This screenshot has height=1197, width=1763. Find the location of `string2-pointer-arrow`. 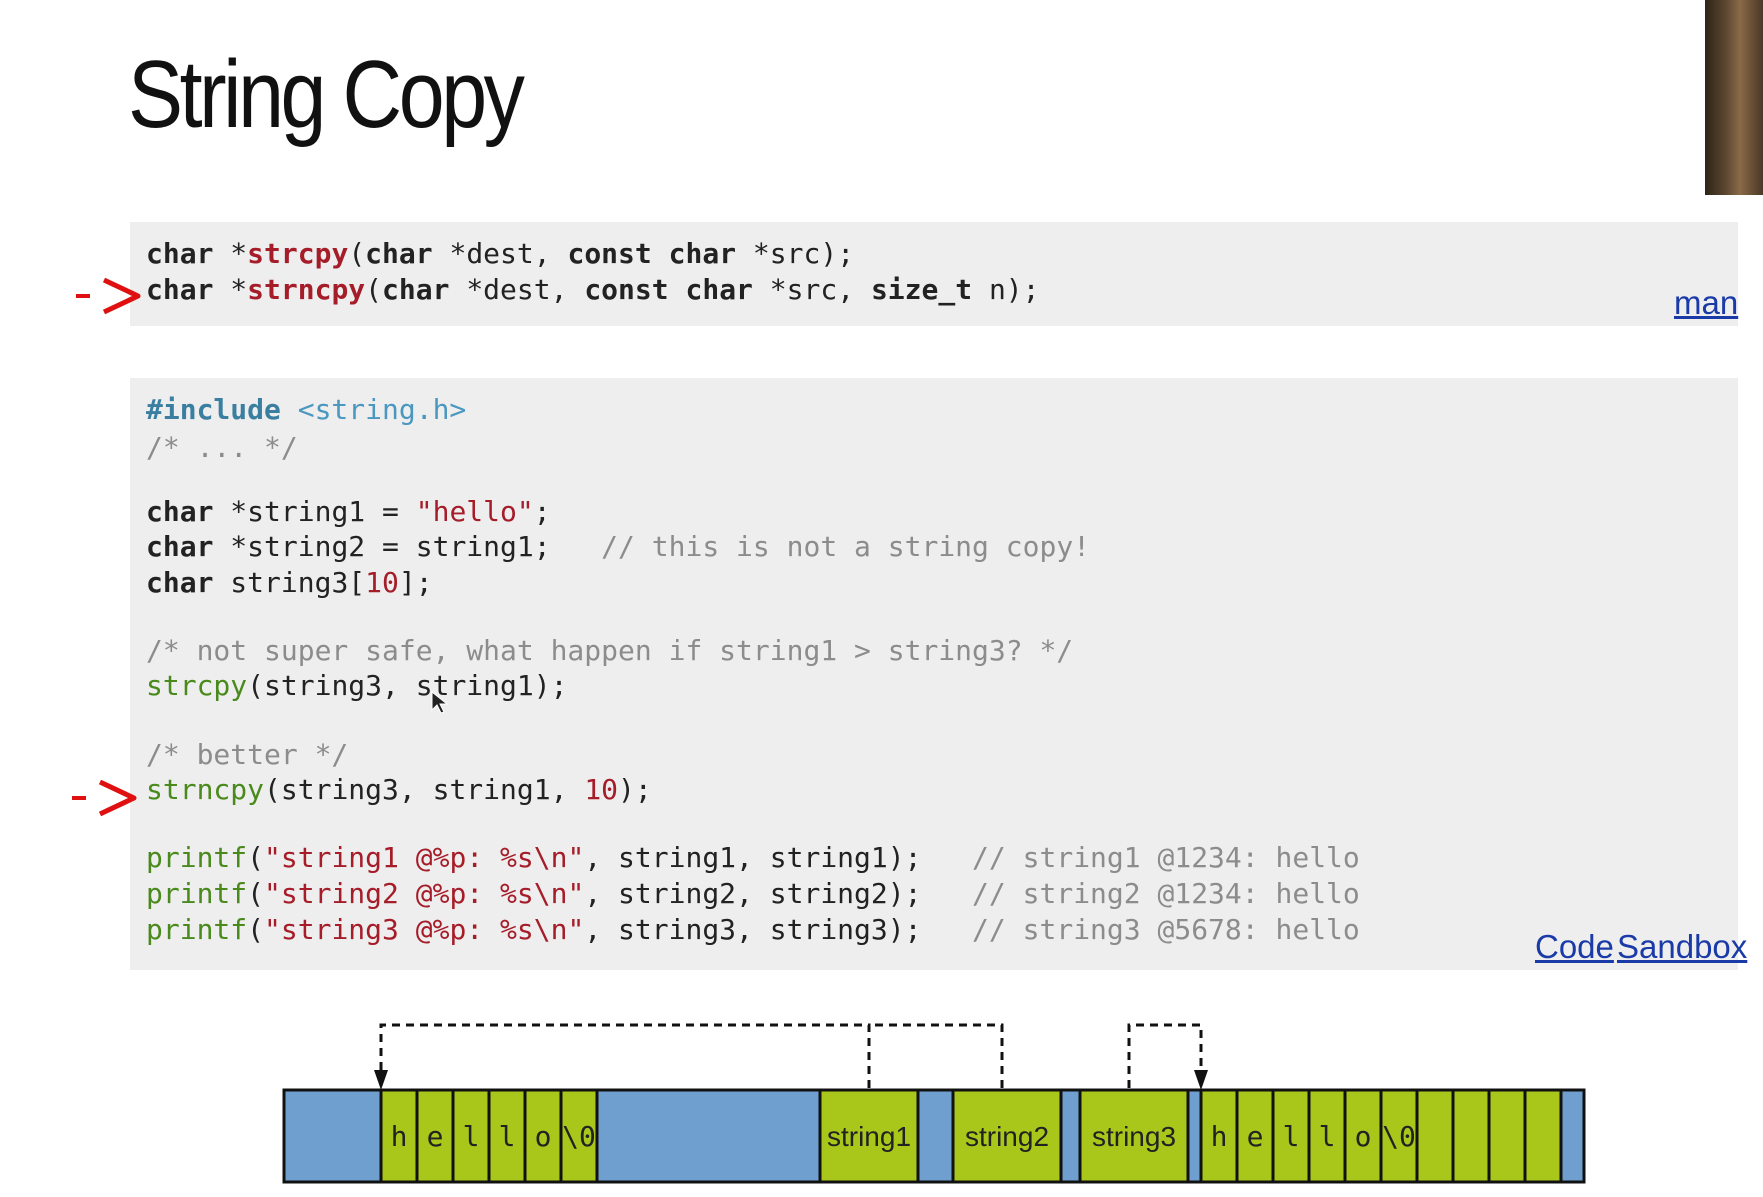

string2-pointer-arrow is located at coordinates (936, 1055).